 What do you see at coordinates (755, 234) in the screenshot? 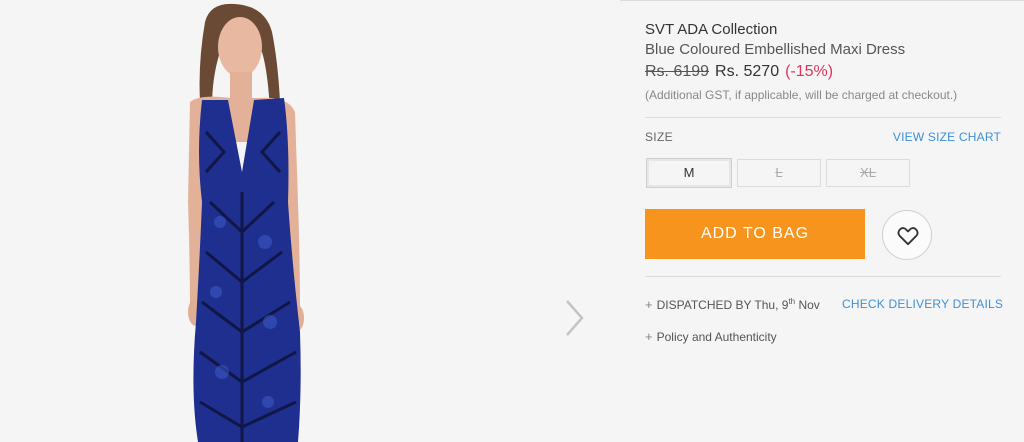
I see `add-to-bag-button: ADD TO BAG` at bounding box center [755, 234].